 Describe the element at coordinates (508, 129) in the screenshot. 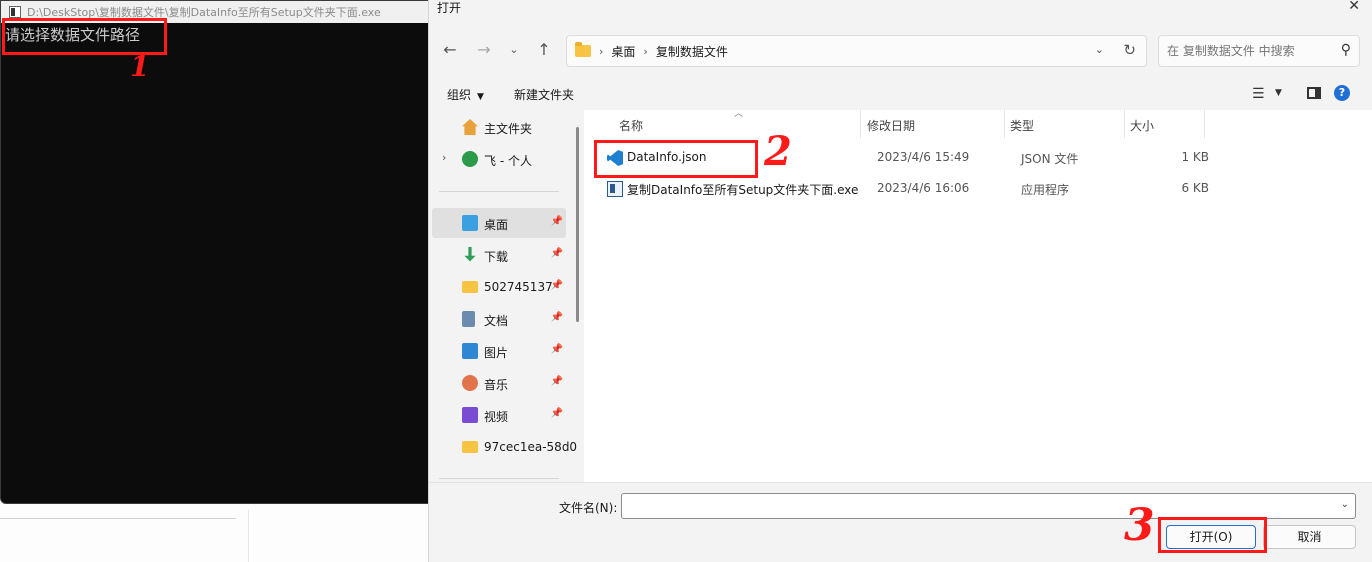

I see `nav-item-label: 主文件夹` at that location.